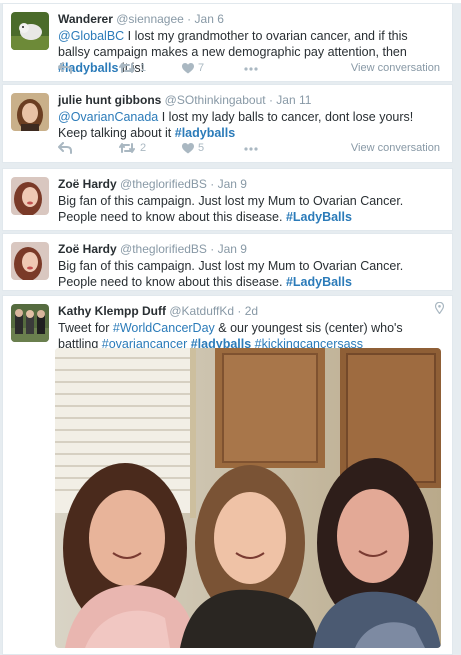  What do you see at coordinates (143, 68) in the screenshot?
I see `retweet-count: 1` at bounding box center [143, 68].